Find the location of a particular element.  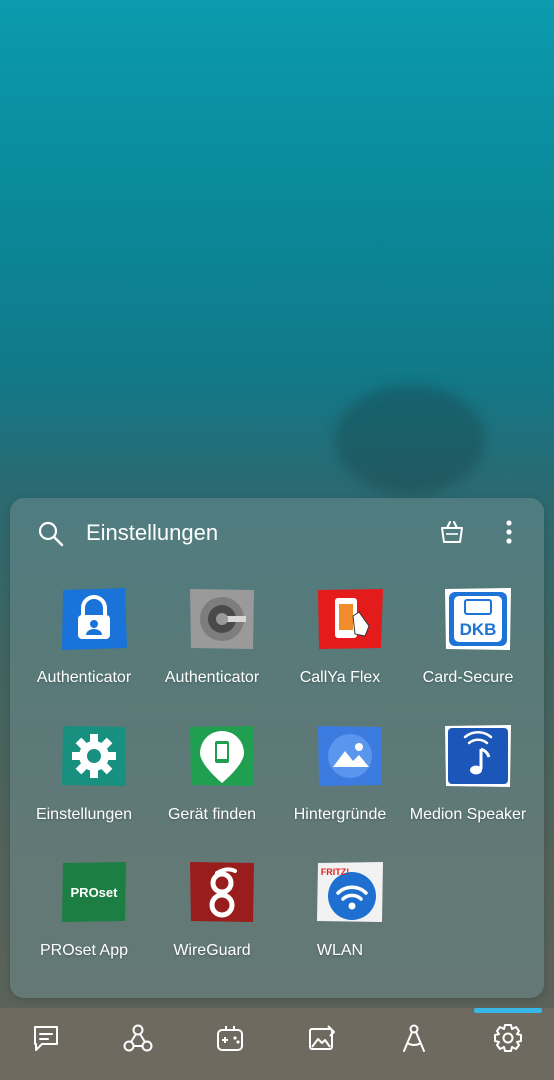

callya-flex-icon is located at coordinates (350, 619).